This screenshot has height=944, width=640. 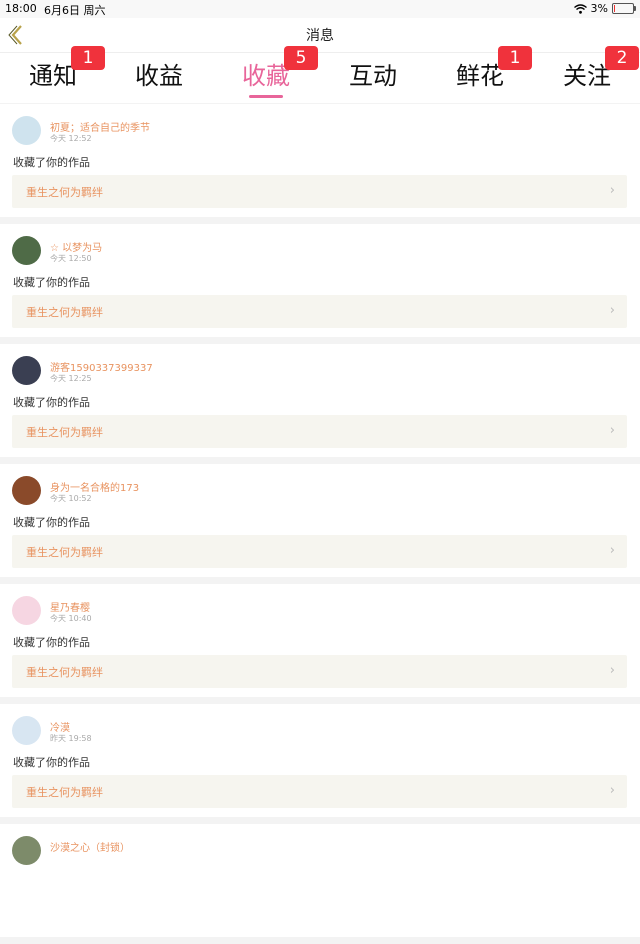 I want to click on status-right: 3%, so click(x=604, y=8).